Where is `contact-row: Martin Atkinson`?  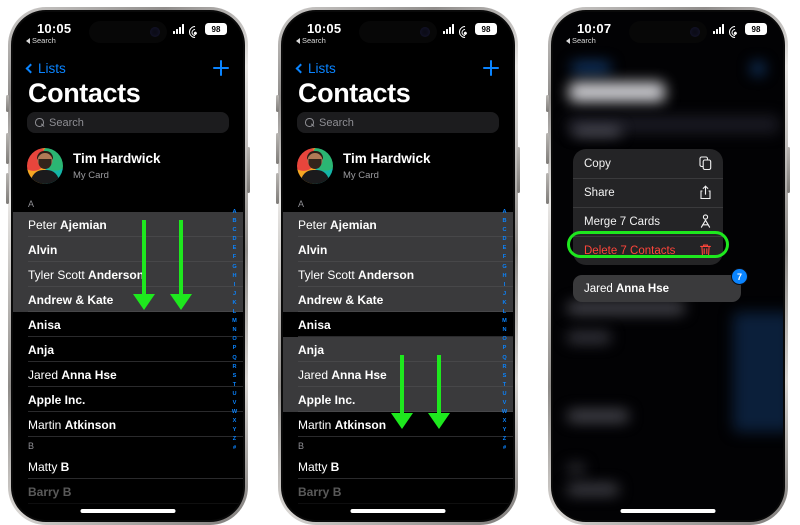 contact-row: Martin Atkinson is located at coordinates (128, 424).